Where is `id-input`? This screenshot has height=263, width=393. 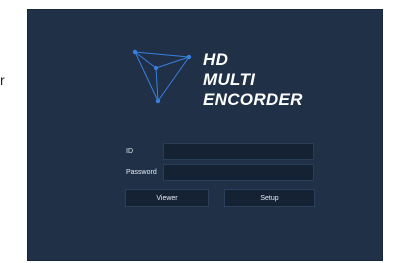 id-input is located at coordinates (238, 151).